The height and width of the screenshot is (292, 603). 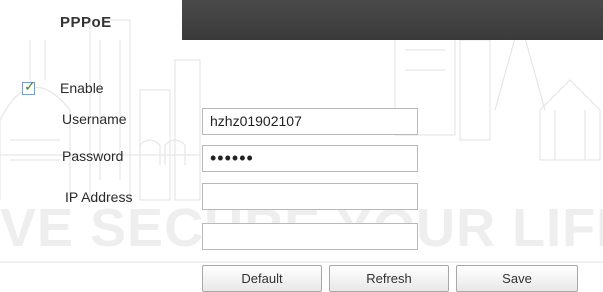 What do you see at coordinates (310, 158) in the screenshot?
I see `password-field: ••••••` at bounding box center [310, 158].